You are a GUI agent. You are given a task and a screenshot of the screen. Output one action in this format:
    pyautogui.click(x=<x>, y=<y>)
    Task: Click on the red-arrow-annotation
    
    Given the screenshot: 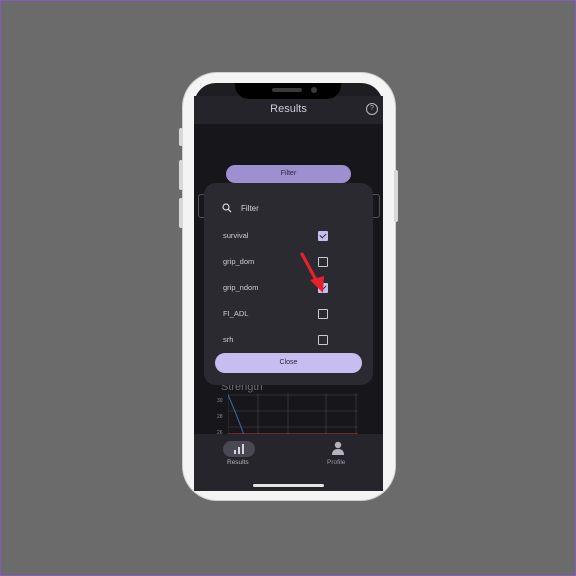 What is the action you would take?
    pyautogui.click(x=312, y=272)
    